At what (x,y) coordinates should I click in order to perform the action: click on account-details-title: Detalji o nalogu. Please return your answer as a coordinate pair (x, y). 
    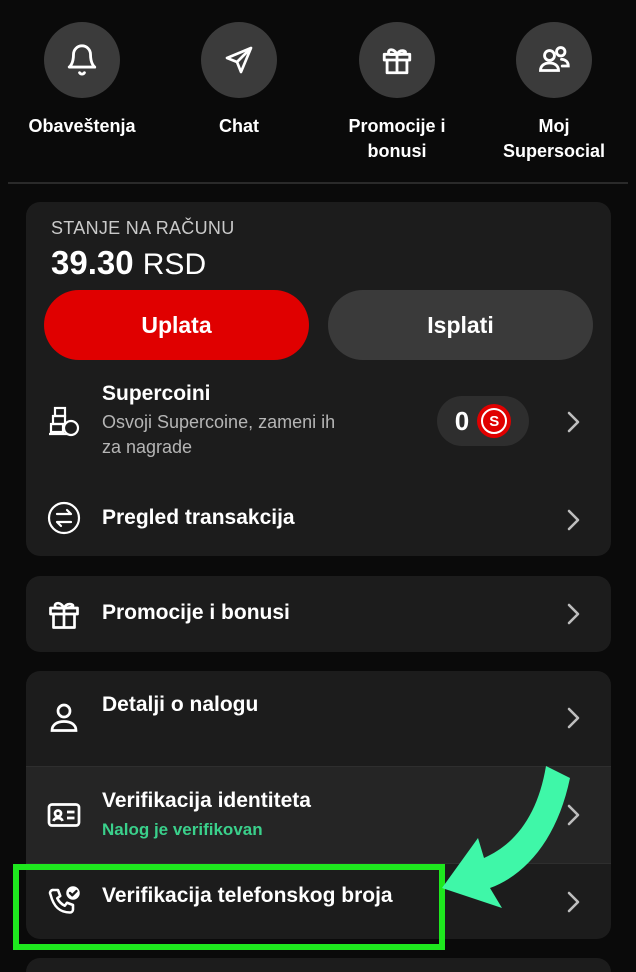
    Looking at the image, I should click on (180, 704).